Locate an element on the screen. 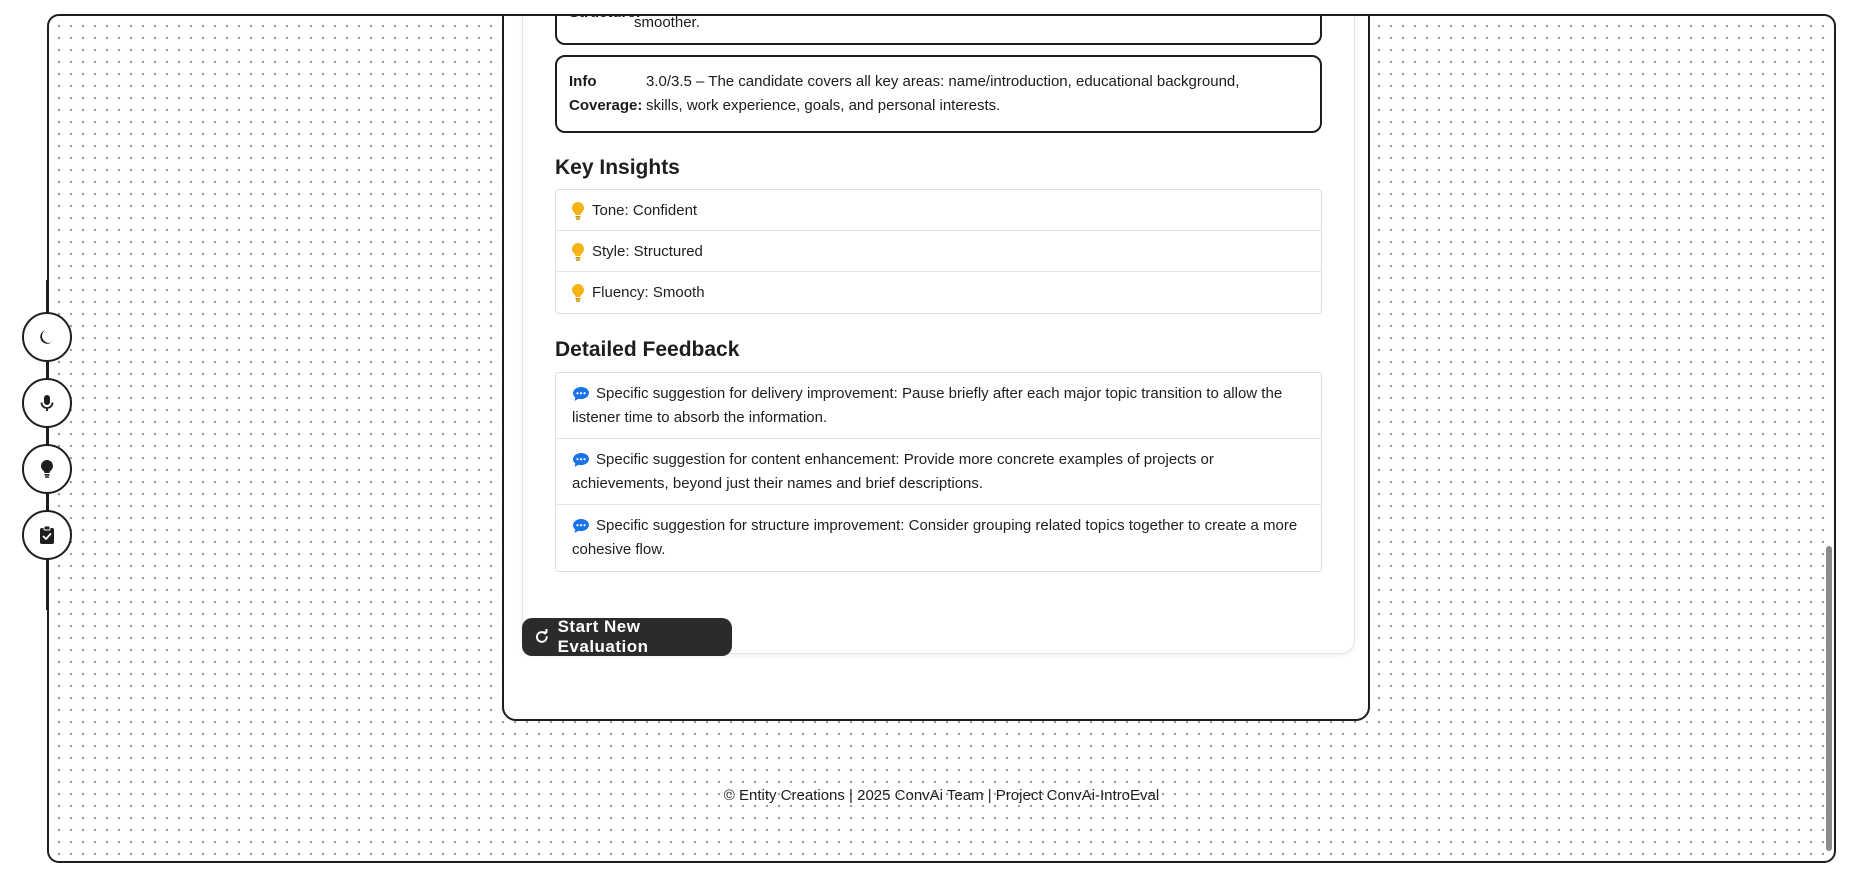  start-new-evaluation-button: Start New Evaluation is located at coordinates (627, 636).